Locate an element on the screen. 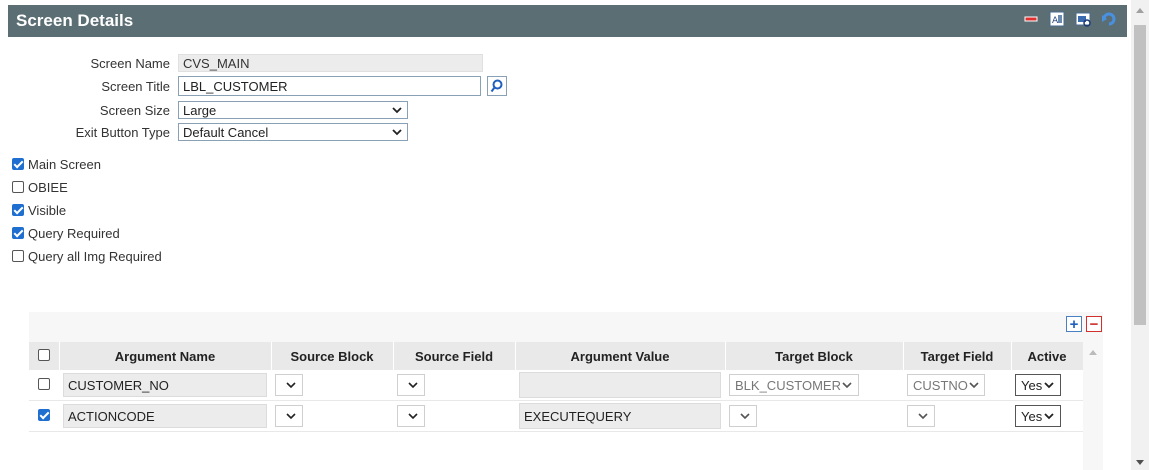 Image resolution: width=1149 pixels, height=470 pixels. screen-title-row: Screen Title LBL_CUSTOMER is located at coordinates (253, 86).